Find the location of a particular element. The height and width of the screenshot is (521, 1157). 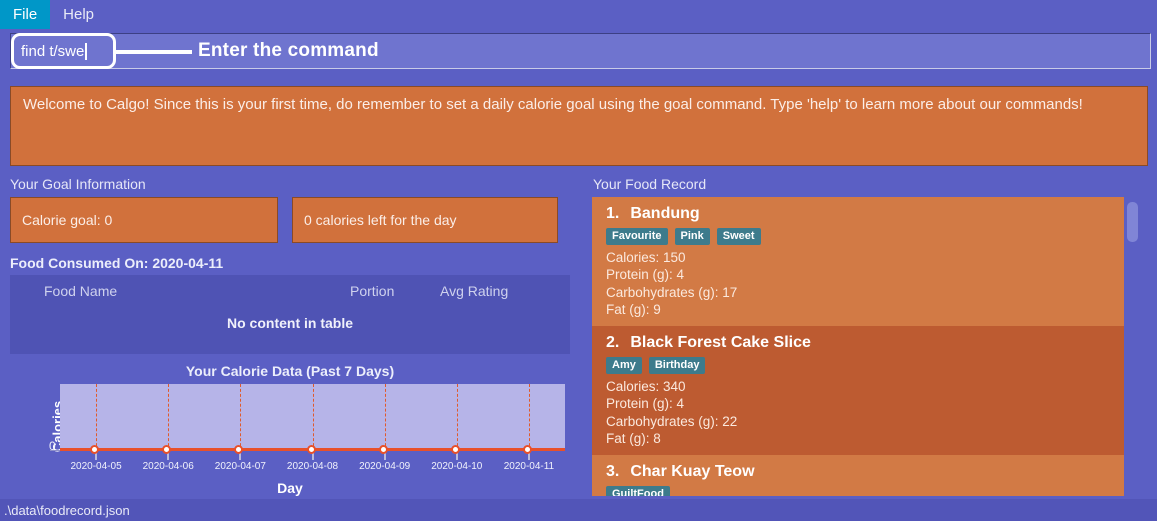

food-tag-badge: Favourite is located at coordinates (637, 236).